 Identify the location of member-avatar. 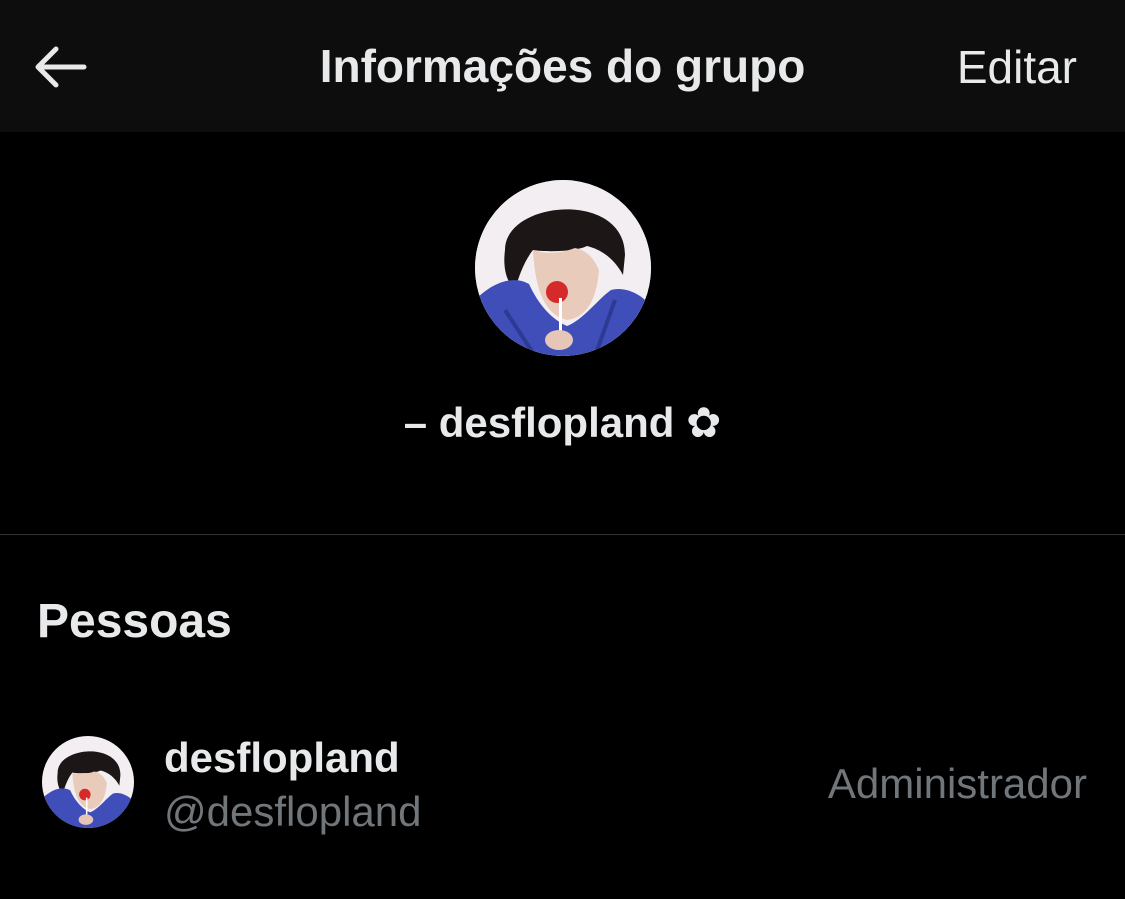
(88, 782).